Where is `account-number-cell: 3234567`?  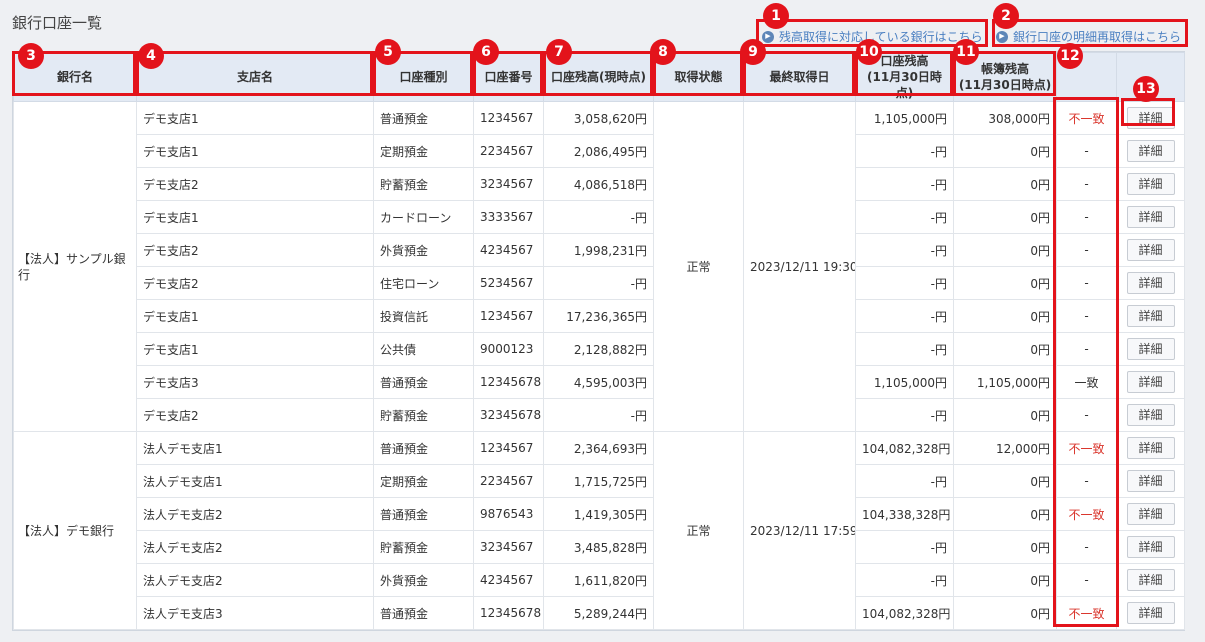 account-number-cell: 3234567 is located at coordinates (508, 547).